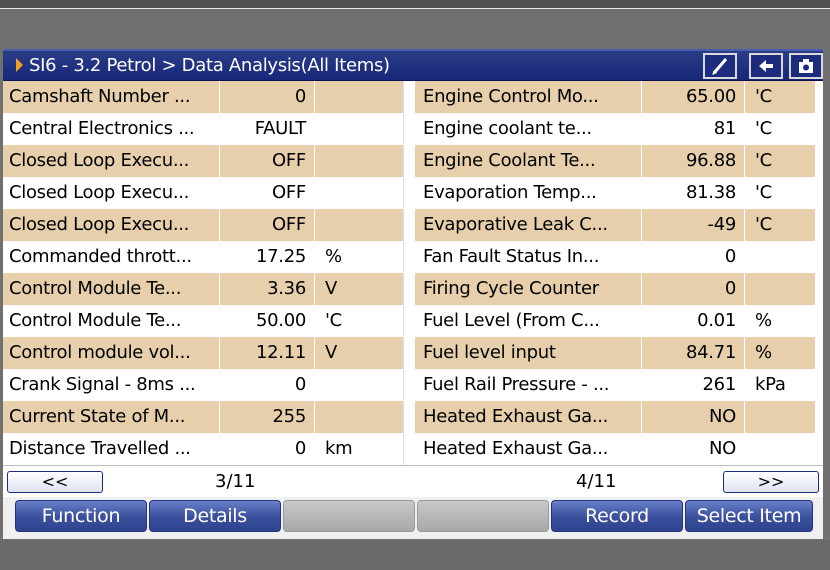  What do you see at coordinates (203, 97) in the screenshot?
I see `table-row: Camshaft Number ... 0` at bounding box center [203, 97].